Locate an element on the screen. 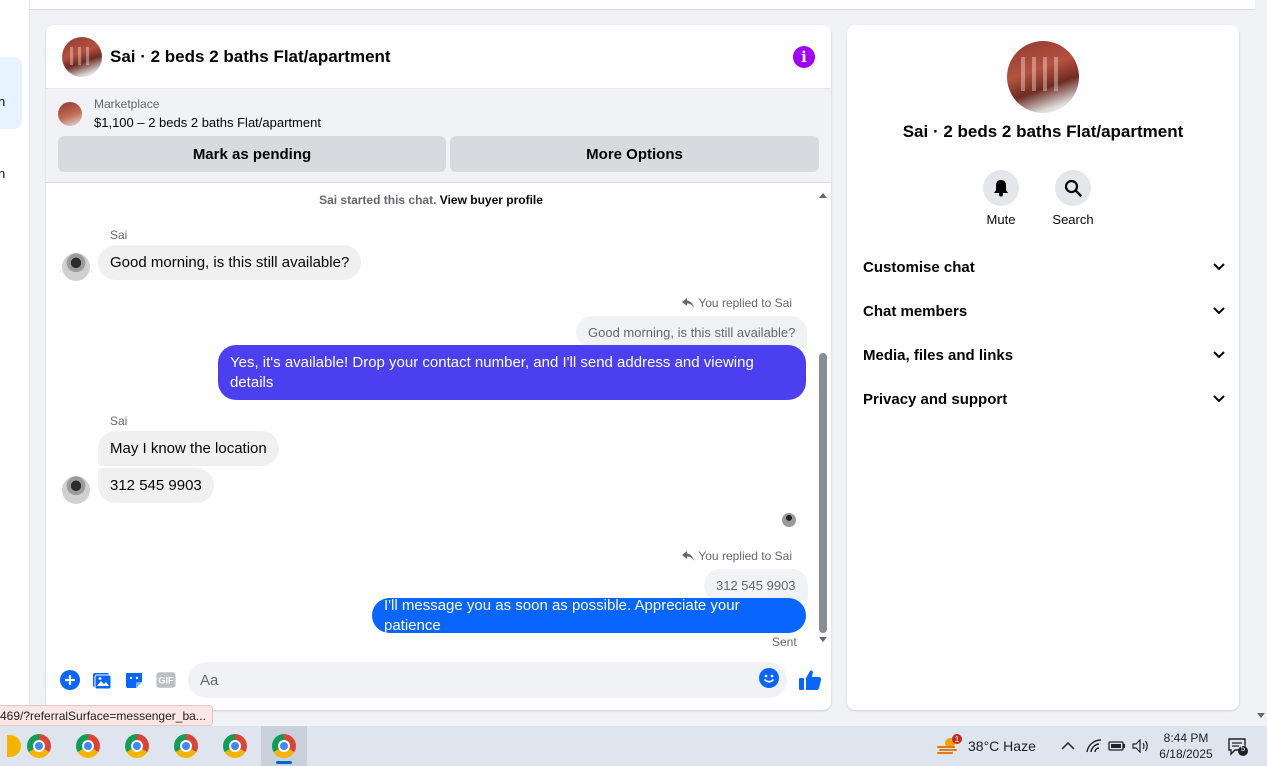  mute-button: Mute is located at coordinates (1001, 198).